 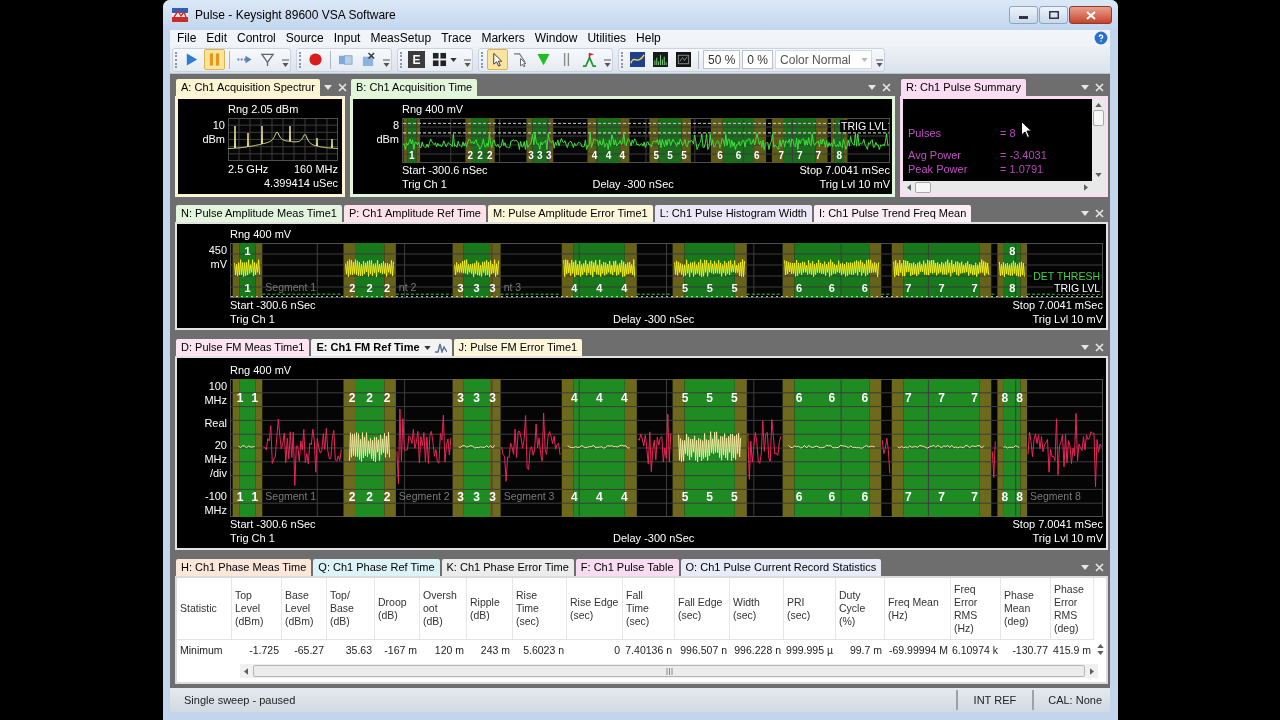 What do you see at coordinates (295, 15) in the screenshot?
I see `window-title: Pulse - Keysight 89600 VSA Software` at bounding box center [295, 15].